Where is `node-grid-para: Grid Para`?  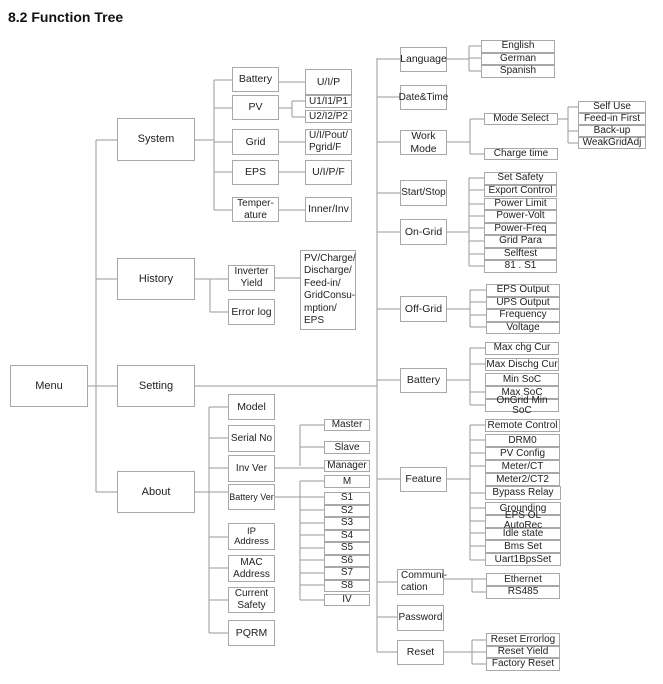
node-grid-para: Grid Para is located at coordinates (520, 241).